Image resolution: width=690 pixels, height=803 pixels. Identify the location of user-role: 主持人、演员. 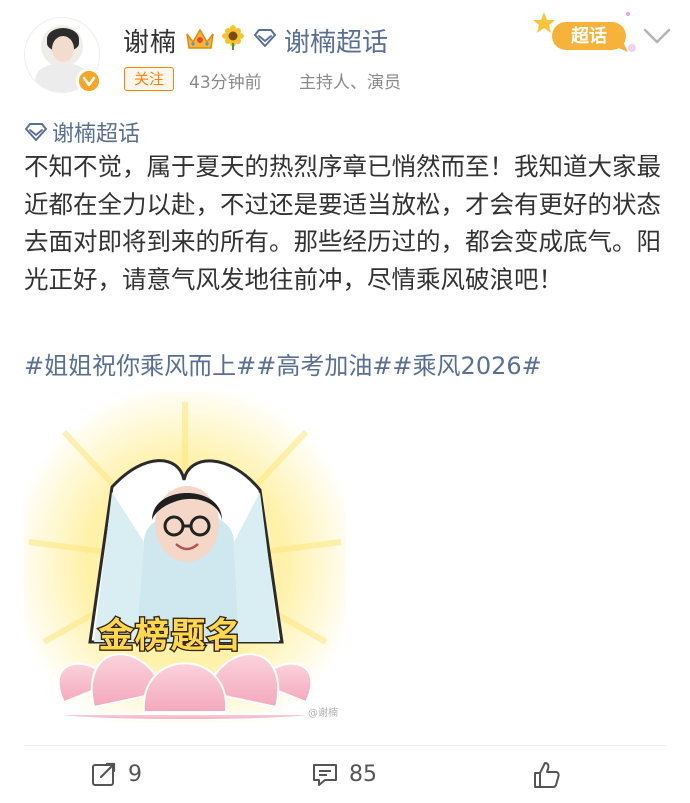
(350, 83).